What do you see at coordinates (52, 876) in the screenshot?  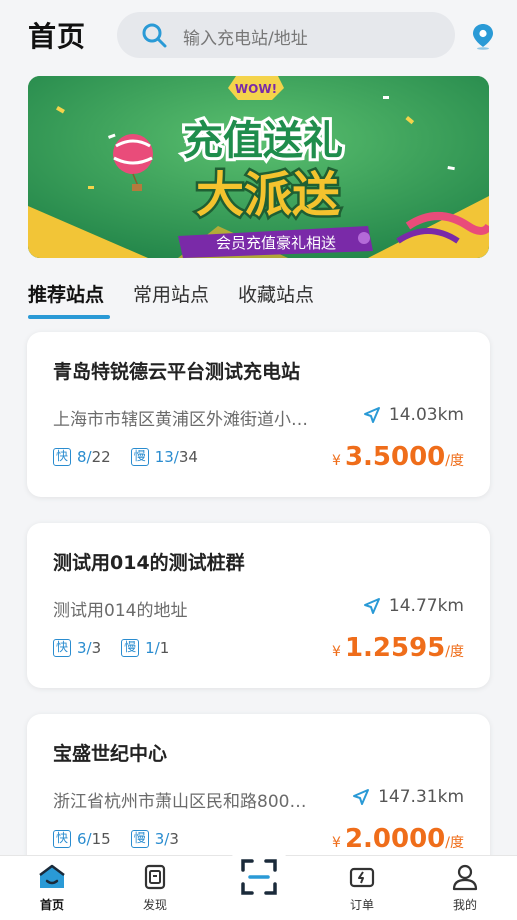 I see `home-icon` at bounding box center [52, 876].